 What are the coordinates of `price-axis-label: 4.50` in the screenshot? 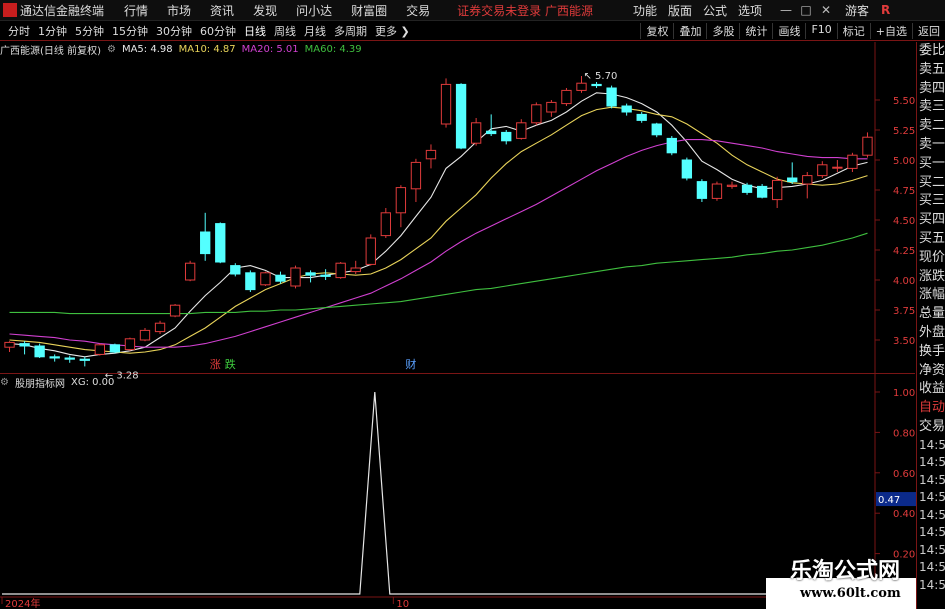 It's located at (904, 221).